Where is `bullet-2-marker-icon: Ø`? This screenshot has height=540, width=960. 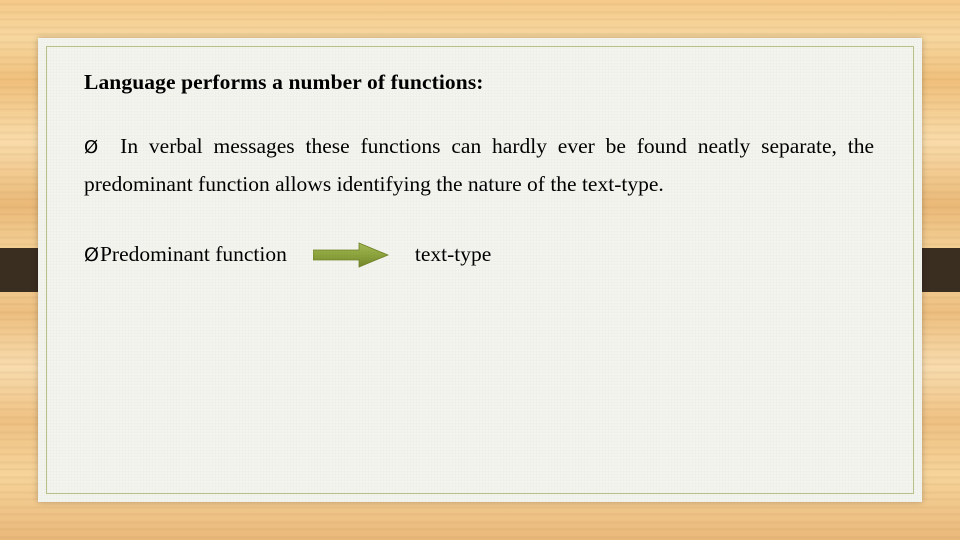 bullet-2-marker-icon: Ø is located at coordinates (91, 254).